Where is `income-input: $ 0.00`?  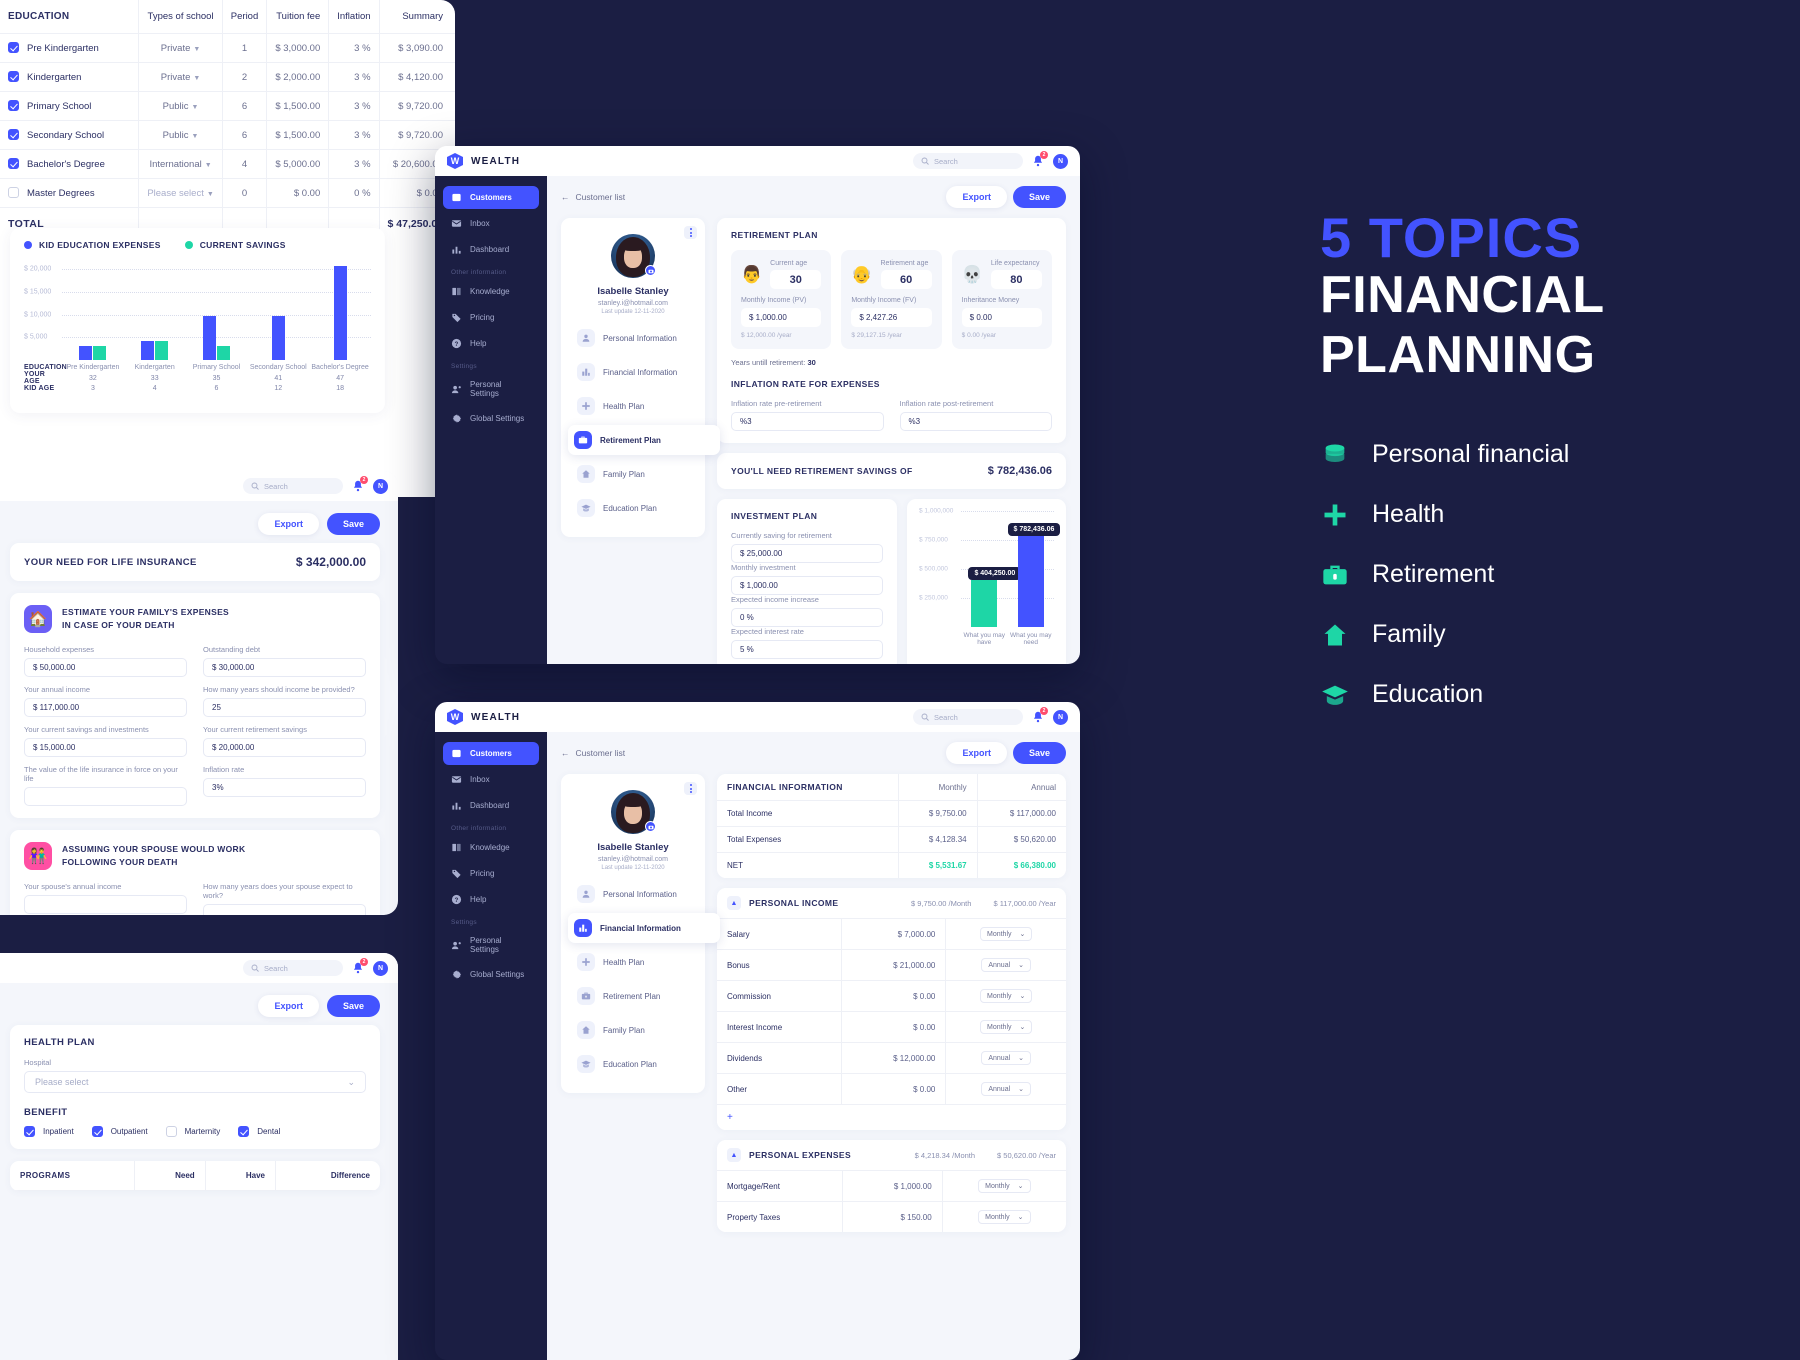 income-input: $ 0.00 is located at coordinates (1001, 317).